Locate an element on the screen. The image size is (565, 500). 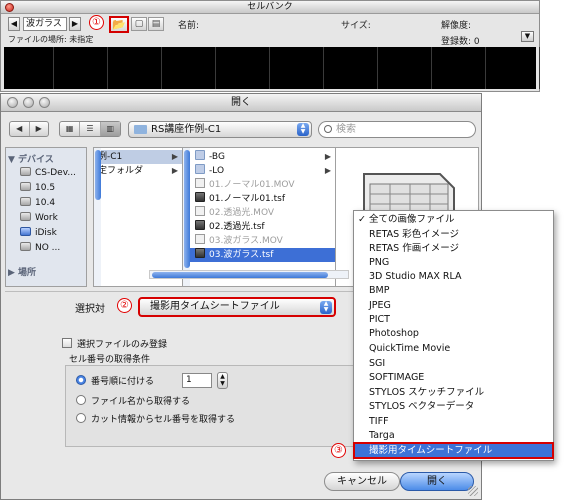
search-input: 検索 is located at coordinates (397, 129).